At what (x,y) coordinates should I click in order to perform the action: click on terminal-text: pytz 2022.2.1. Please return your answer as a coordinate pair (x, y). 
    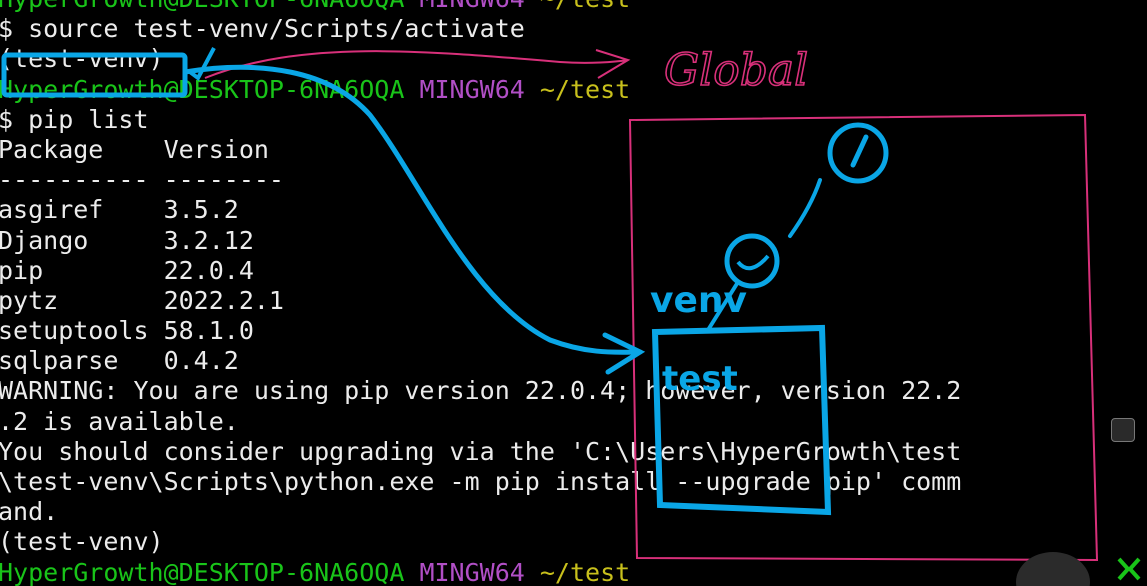
    Looking at the image, I should click on (142, 300).